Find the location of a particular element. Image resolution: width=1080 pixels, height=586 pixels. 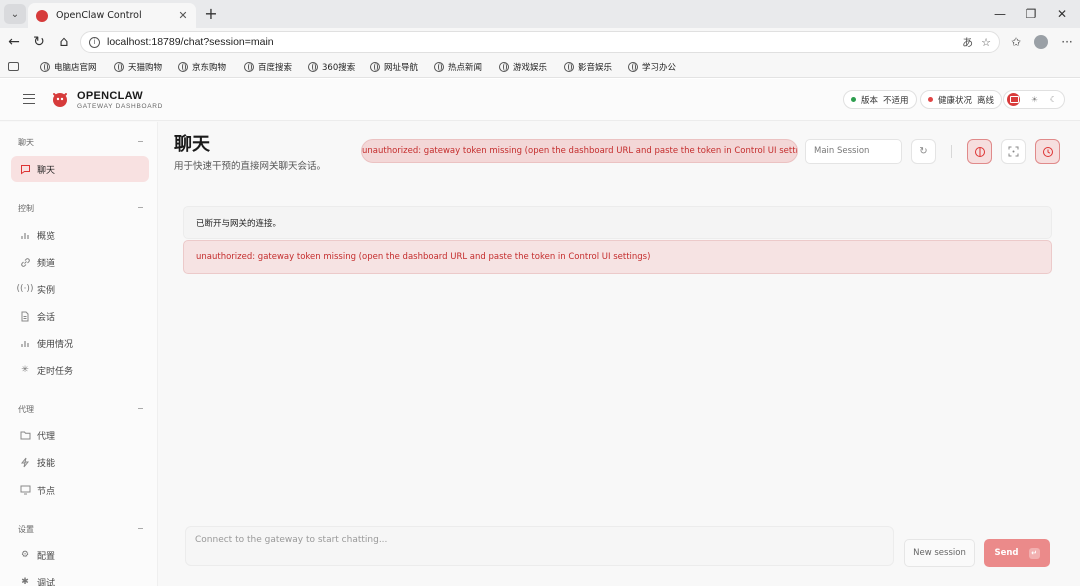

sidebar-item-config: ⚙ 配置 is located at coordinates (80, 555).